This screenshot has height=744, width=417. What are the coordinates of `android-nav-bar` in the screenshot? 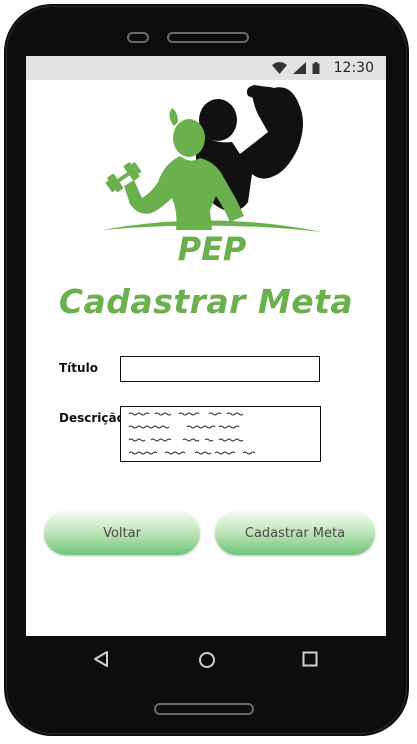 It's located at (206, 663).